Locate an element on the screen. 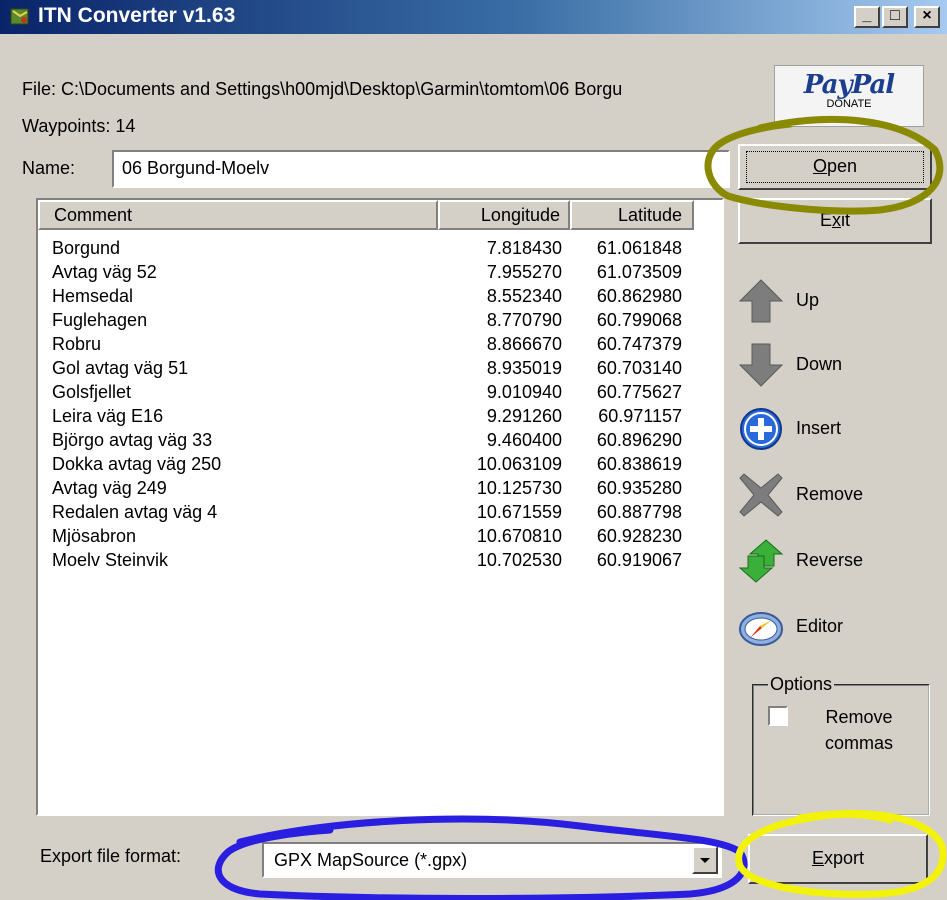 This screenshot has height=900, width=947. cell-latitude: 61.073509 is located at coordinates (639, 272).